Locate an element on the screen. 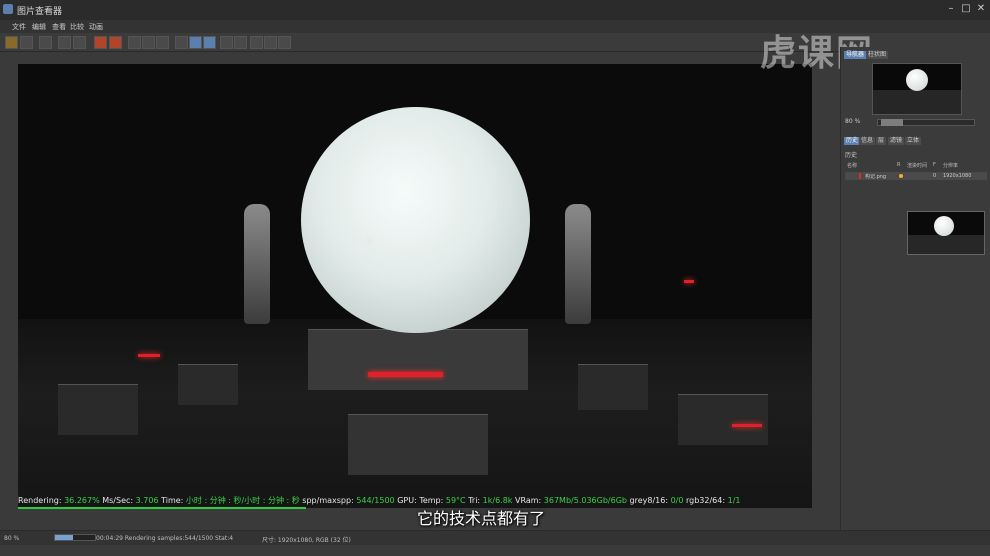  info-icon is located at coordinates (45, 42).